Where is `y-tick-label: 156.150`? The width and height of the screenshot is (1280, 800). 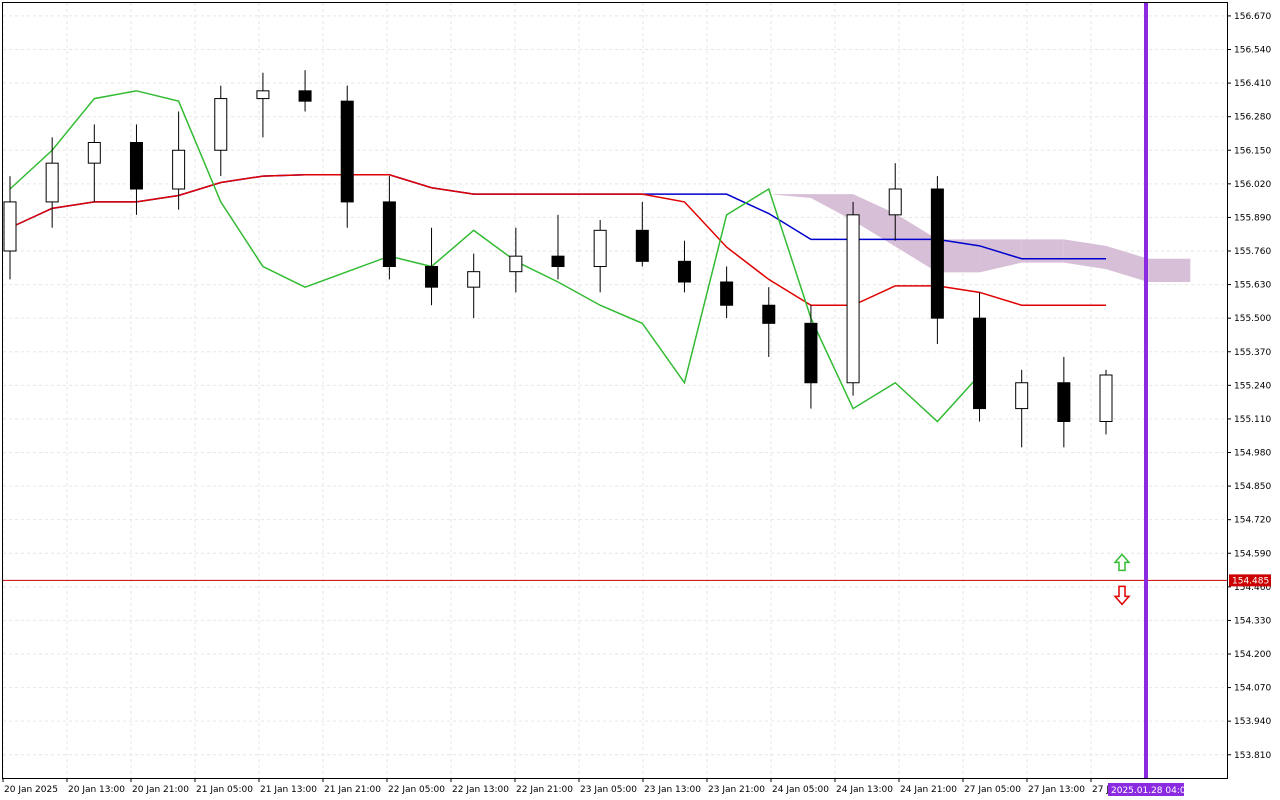 y-tick-label: 156.150 is located at coordinates (1252, 151).